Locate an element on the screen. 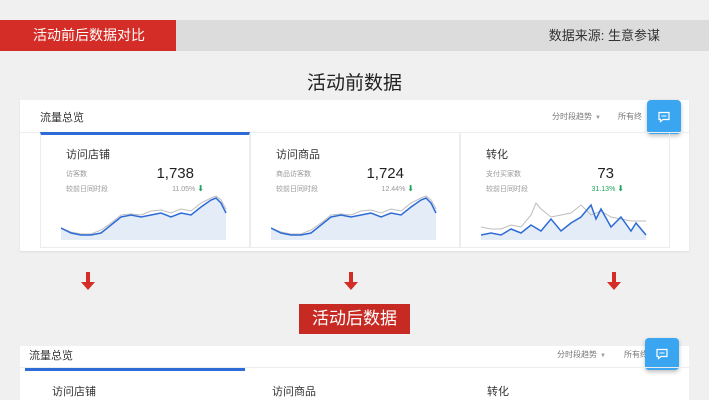 The width and height of the screenshot is (709, 400). tab-label: 访问店铺 is located at coordinates (74, 392).